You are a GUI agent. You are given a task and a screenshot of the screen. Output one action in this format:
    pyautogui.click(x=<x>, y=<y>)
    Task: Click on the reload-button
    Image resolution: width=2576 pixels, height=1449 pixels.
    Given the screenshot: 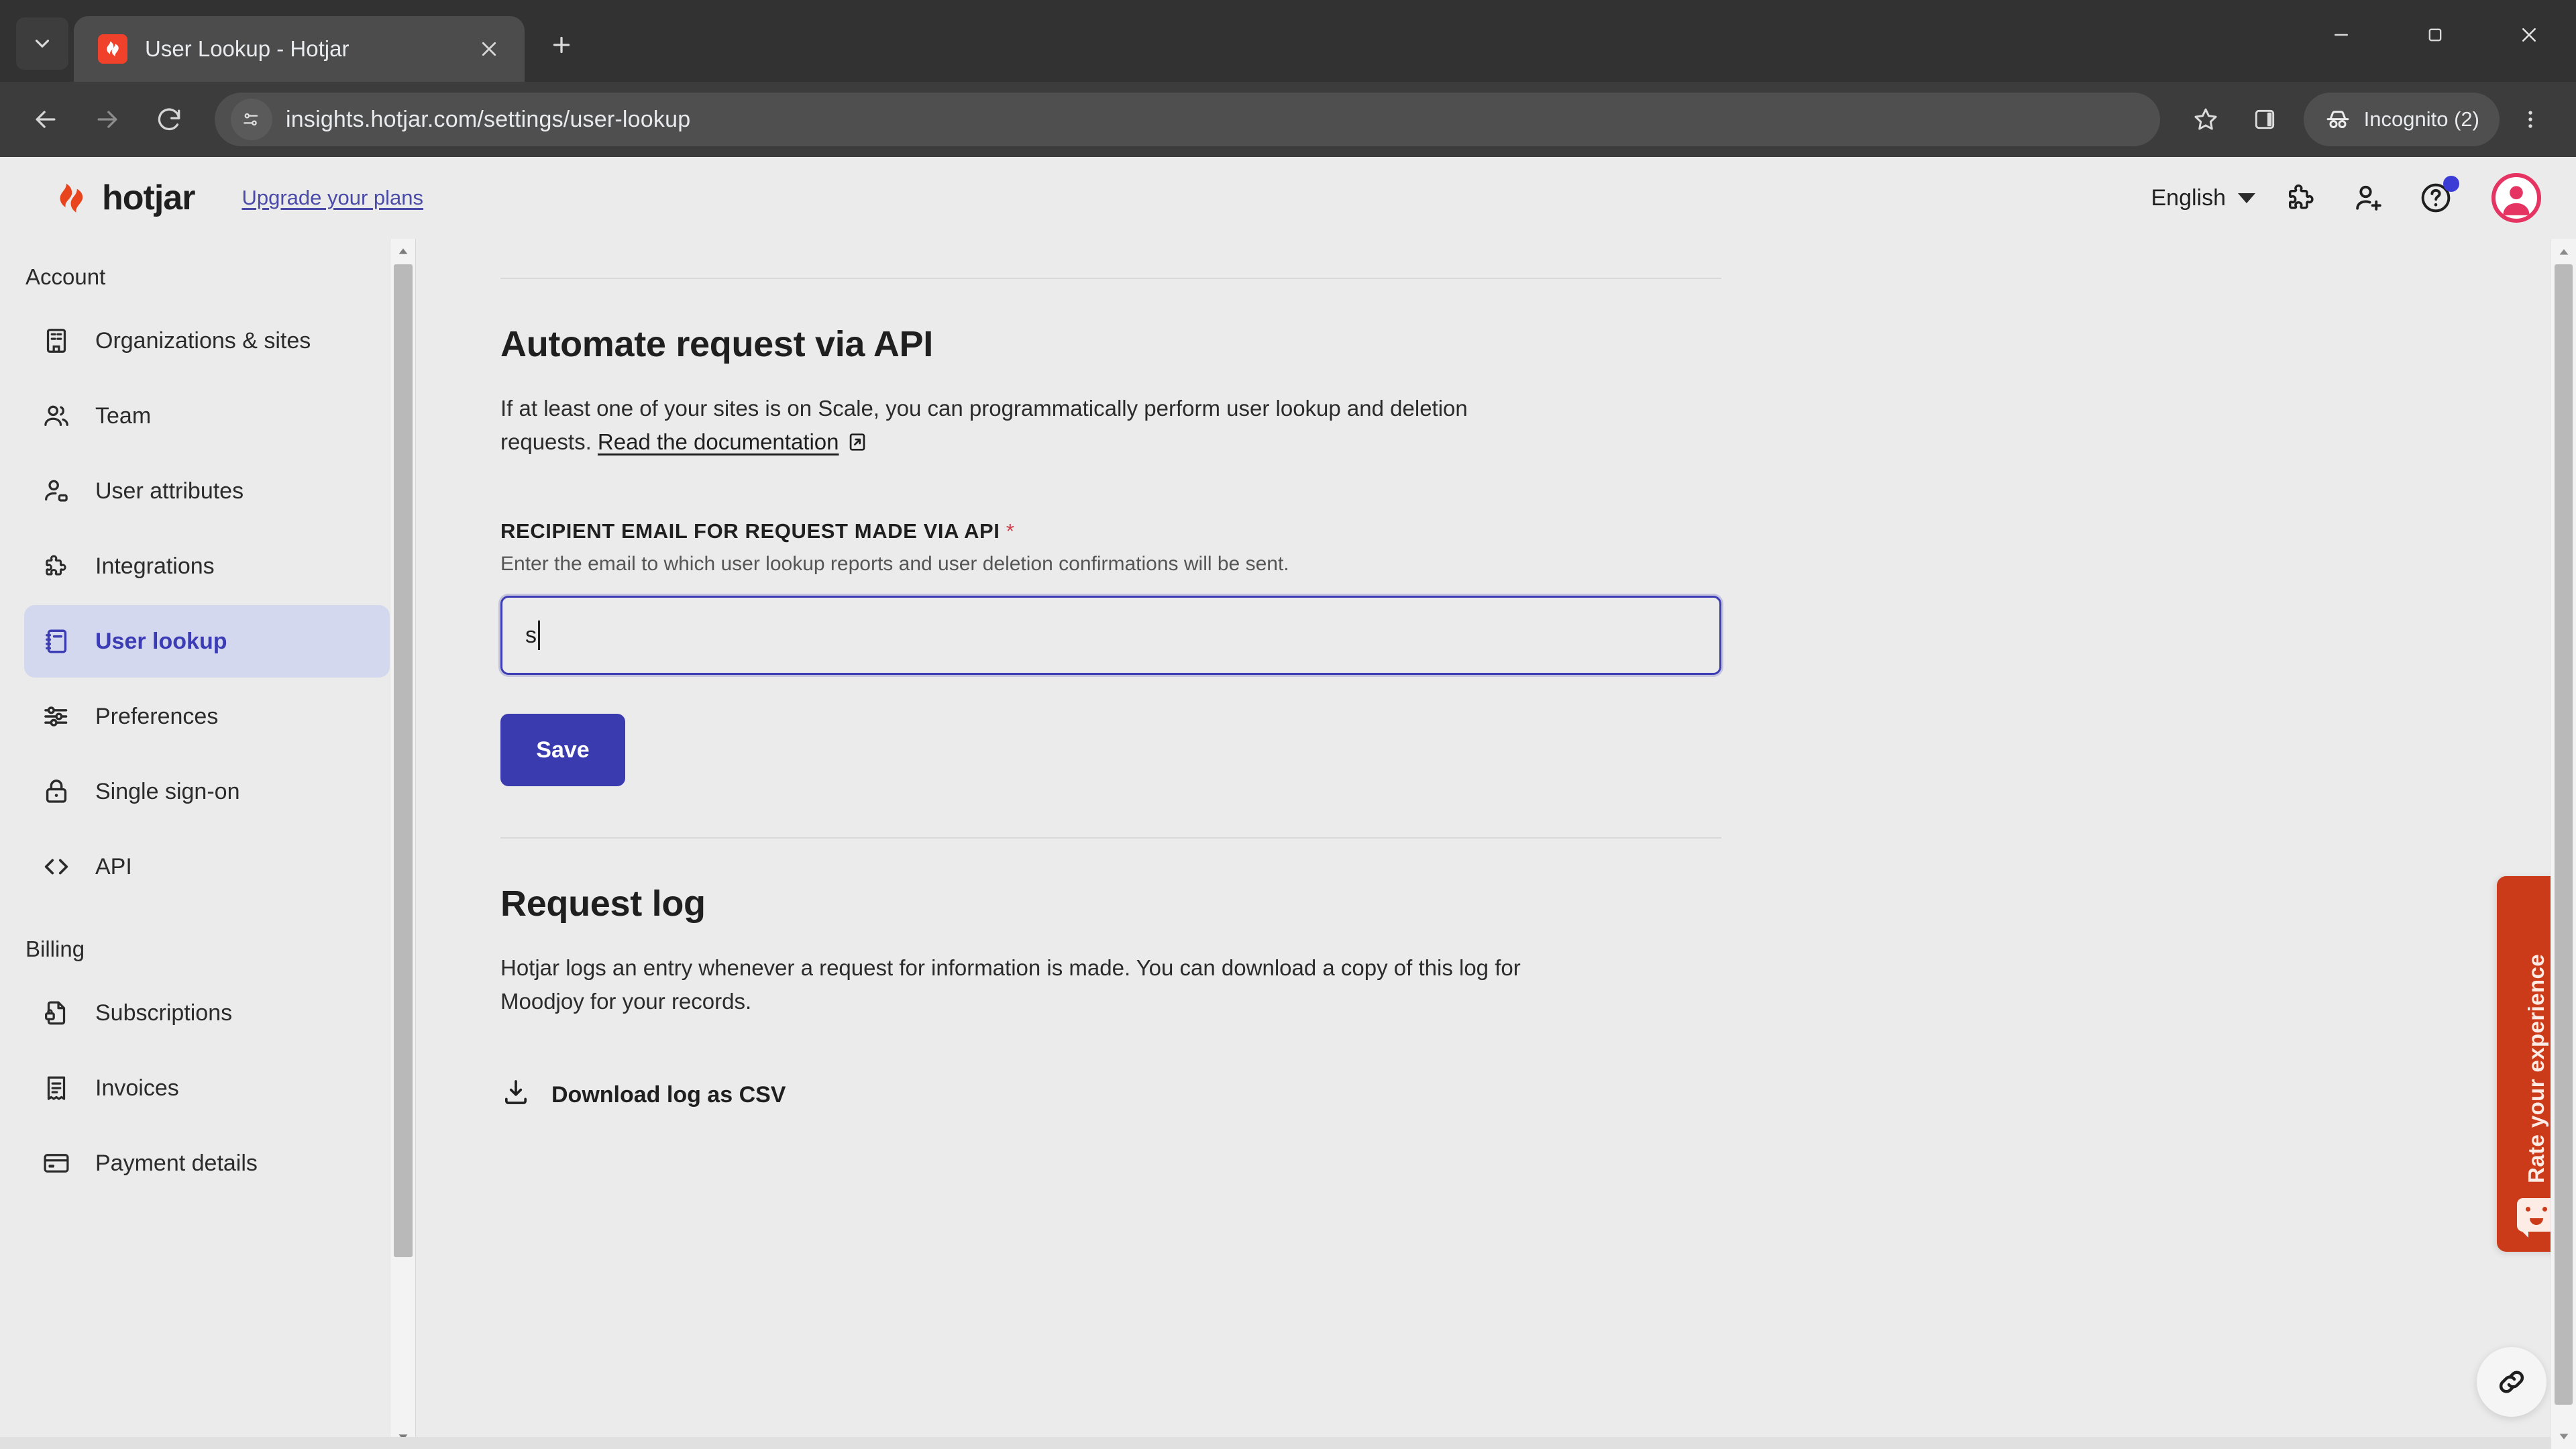 What is the action you would take?
    pyautogui.click(x=169, y=119)
    